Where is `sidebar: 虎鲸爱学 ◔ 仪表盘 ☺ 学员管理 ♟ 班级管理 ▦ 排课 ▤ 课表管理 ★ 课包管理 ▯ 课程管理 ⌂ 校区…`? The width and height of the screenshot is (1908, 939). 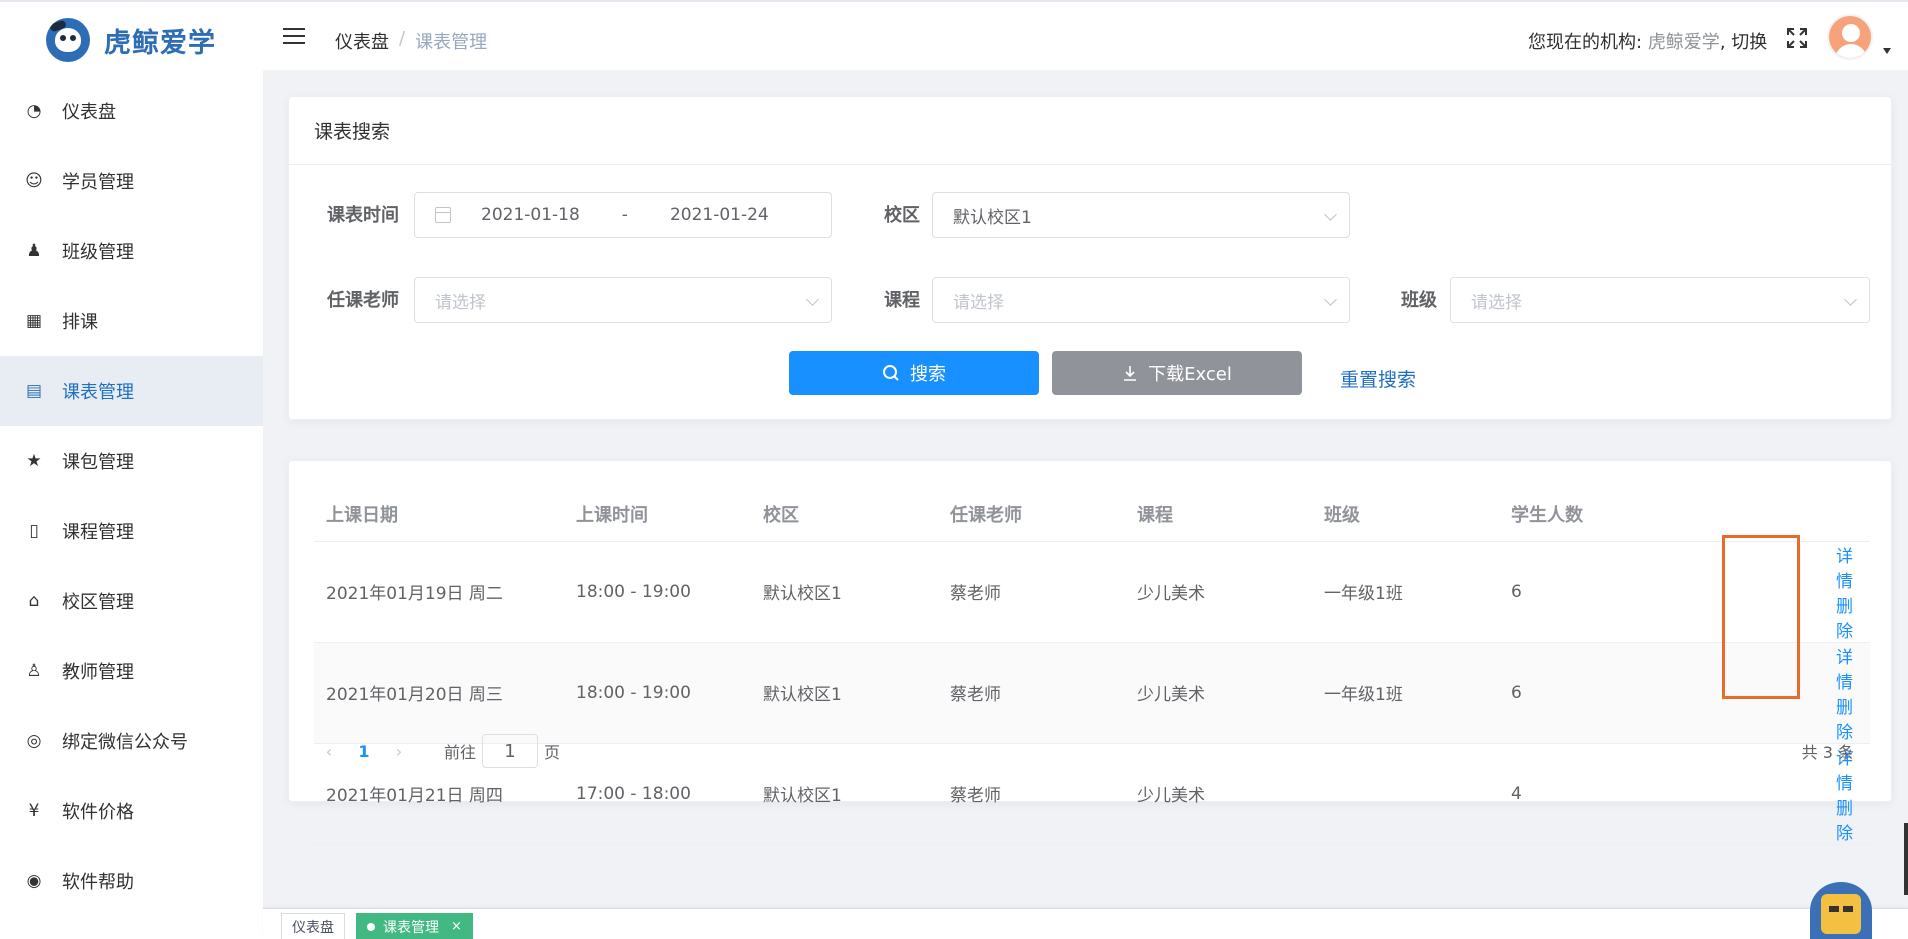
sidebar: 虎鲸爱学 ◔ 仪表盘 ☺ 学员管理 ♟ 班级管理 ▦ 排课 ▤ 课表管理 ★ 课包管理 ▯ 课程管理 ⌂ 校区… is located at coordinates (131, 472).